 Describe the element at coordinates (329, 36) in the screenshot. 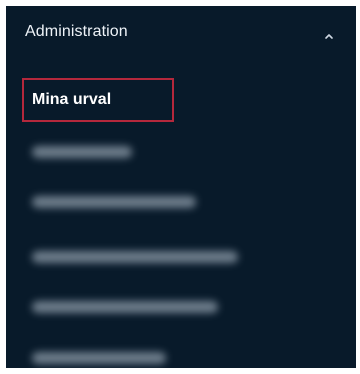

I see `chevron-up-icon` at that location.